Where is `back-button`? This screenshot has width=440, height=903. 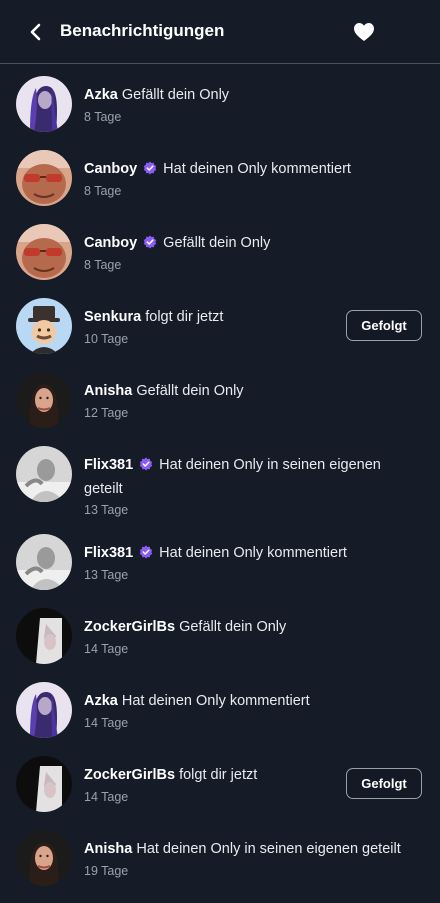 back-button is located at coordinates (36, 32).